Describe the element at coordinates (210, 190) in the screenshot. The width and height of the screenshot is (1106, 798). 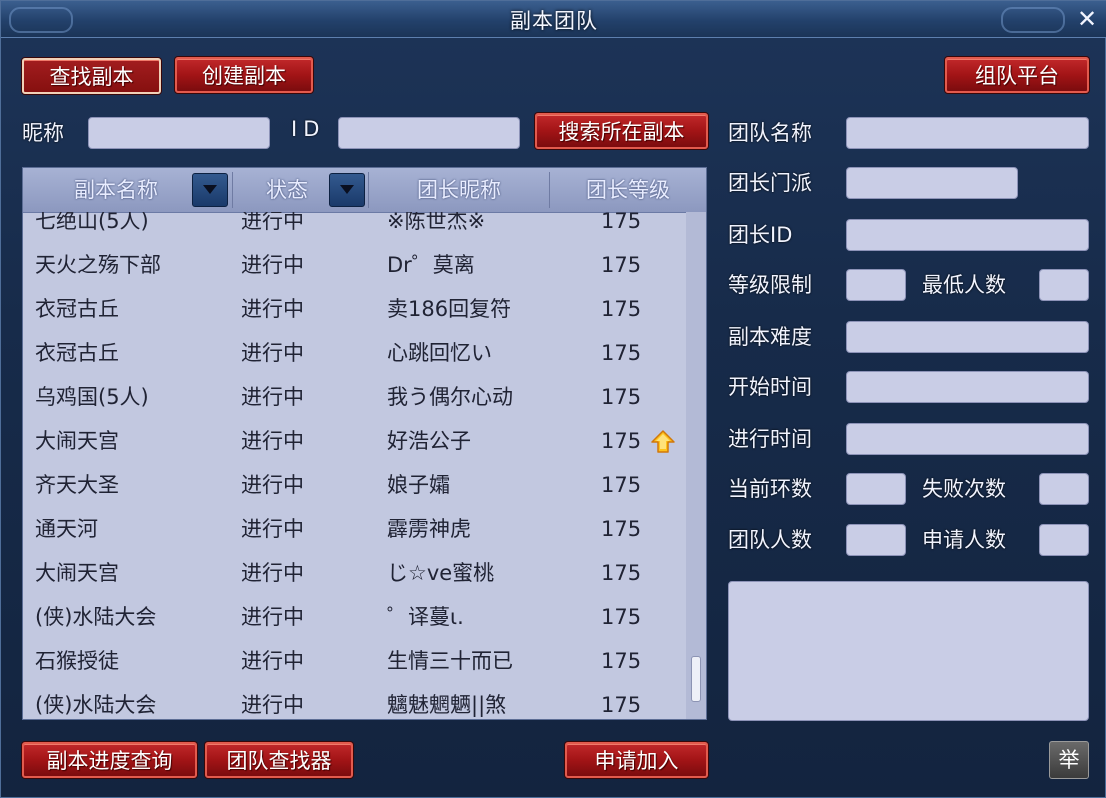
I see `name-filter-dropdown` at that location.